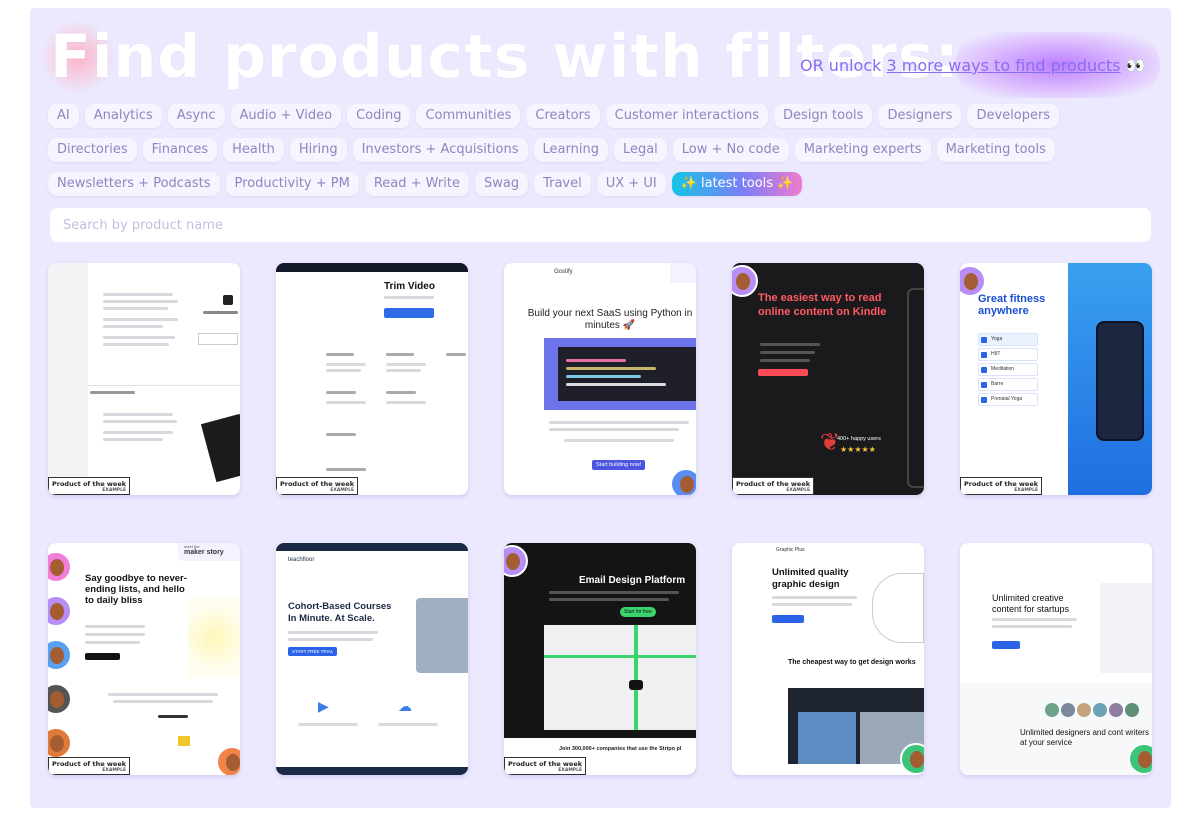 This screenshot has width=1199, height=815. What do you see at coordinates (570, 150) in the screenshot?
I see `filter-tag: Learning` at bounding box center [570, 150].